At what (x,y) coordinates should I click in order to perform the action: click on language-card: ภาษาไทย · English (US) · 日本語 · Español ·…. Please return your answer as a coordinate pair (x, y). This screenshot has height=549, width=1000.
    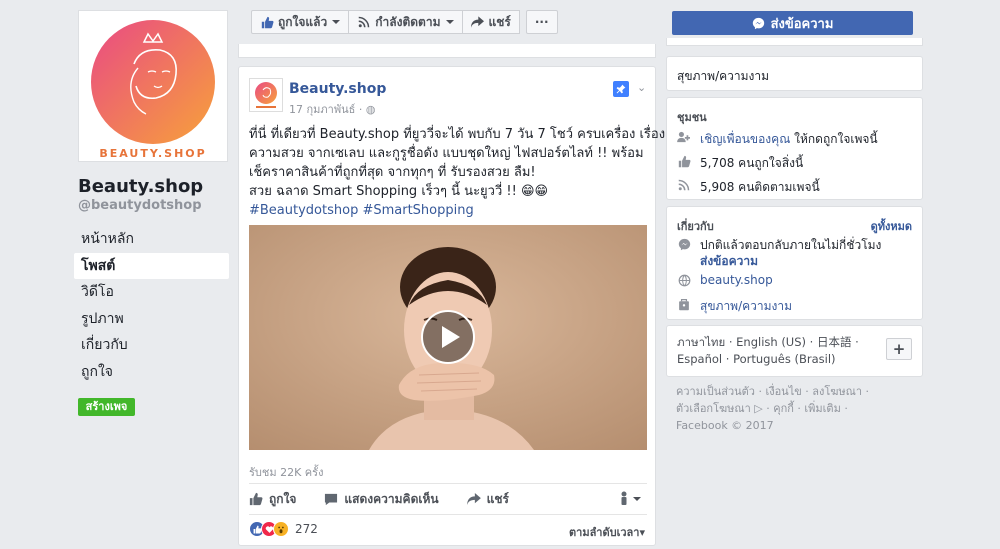
    Looking at the image, I should click on (794, 351).